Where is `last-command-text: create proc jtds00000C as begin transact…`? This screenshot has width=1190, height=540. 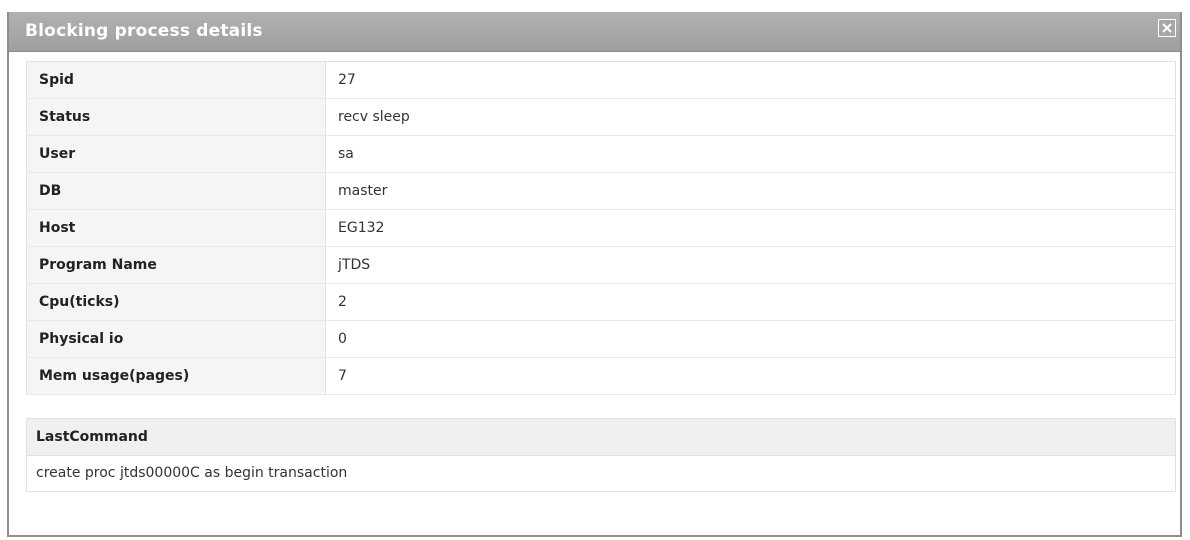 last-command-text: create proc jtds00000C as begin transact… is located at coordinates (192, 473).